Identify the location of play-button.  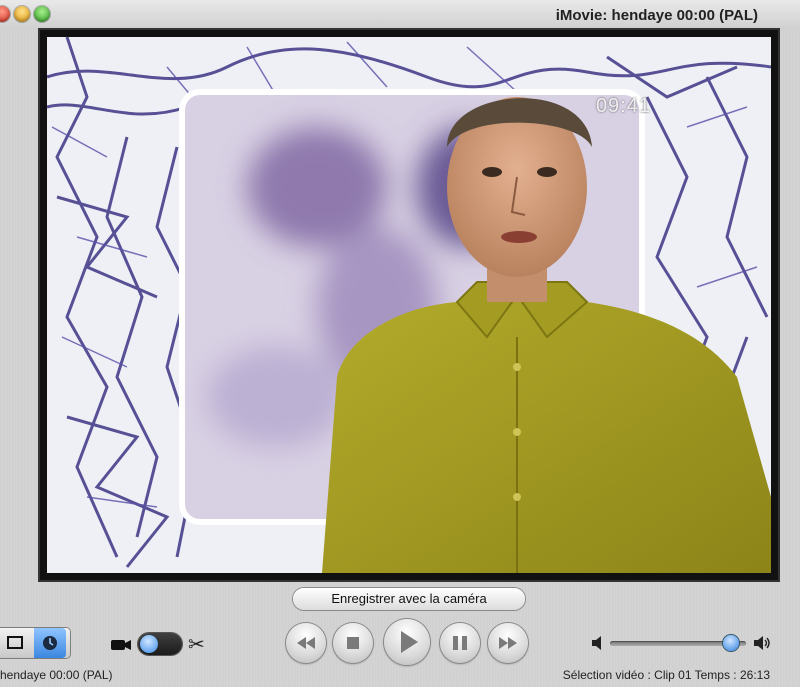
(407, 642).